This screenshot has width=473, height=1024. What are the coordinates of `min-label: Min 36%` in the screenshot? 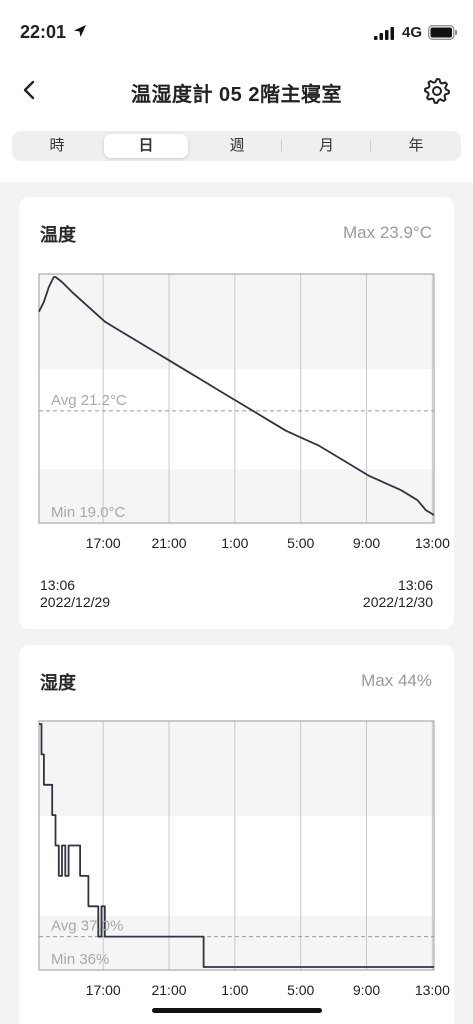 It's located at (80, 959).